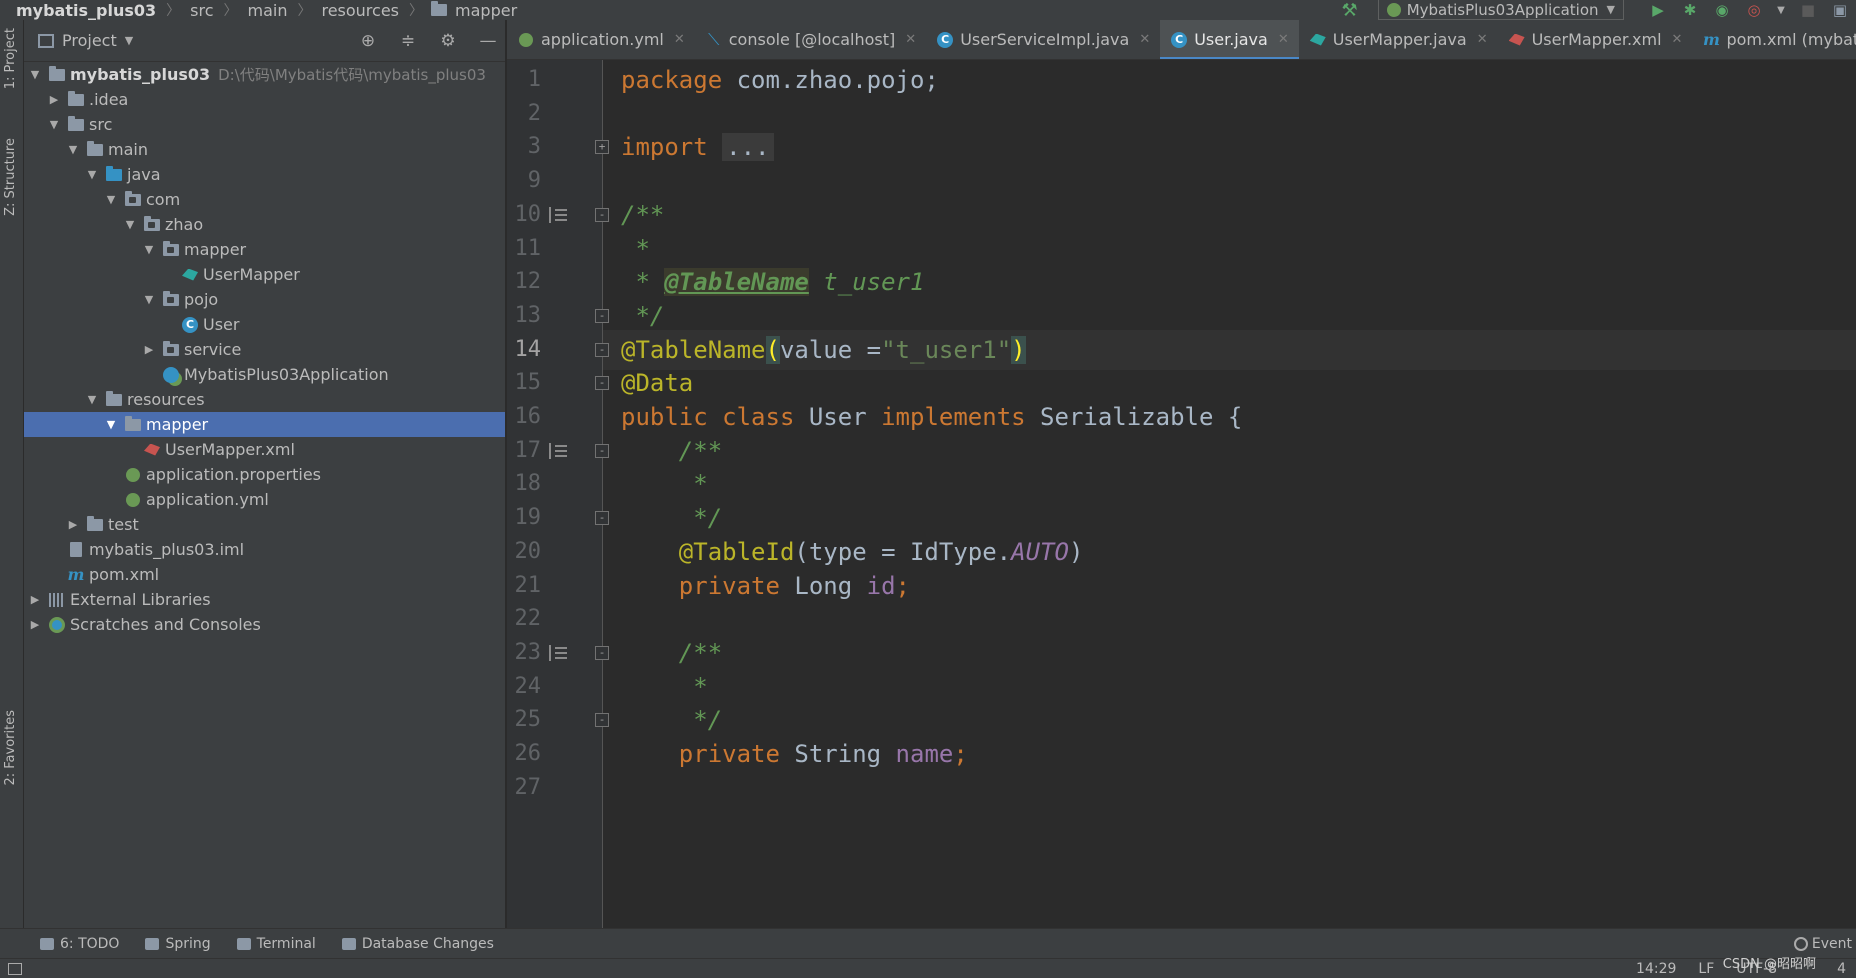  What do you see at coordinates (448, 41) in the screenshot?
I see `gear-icon: ⚙` at bounding box center [448, 41].